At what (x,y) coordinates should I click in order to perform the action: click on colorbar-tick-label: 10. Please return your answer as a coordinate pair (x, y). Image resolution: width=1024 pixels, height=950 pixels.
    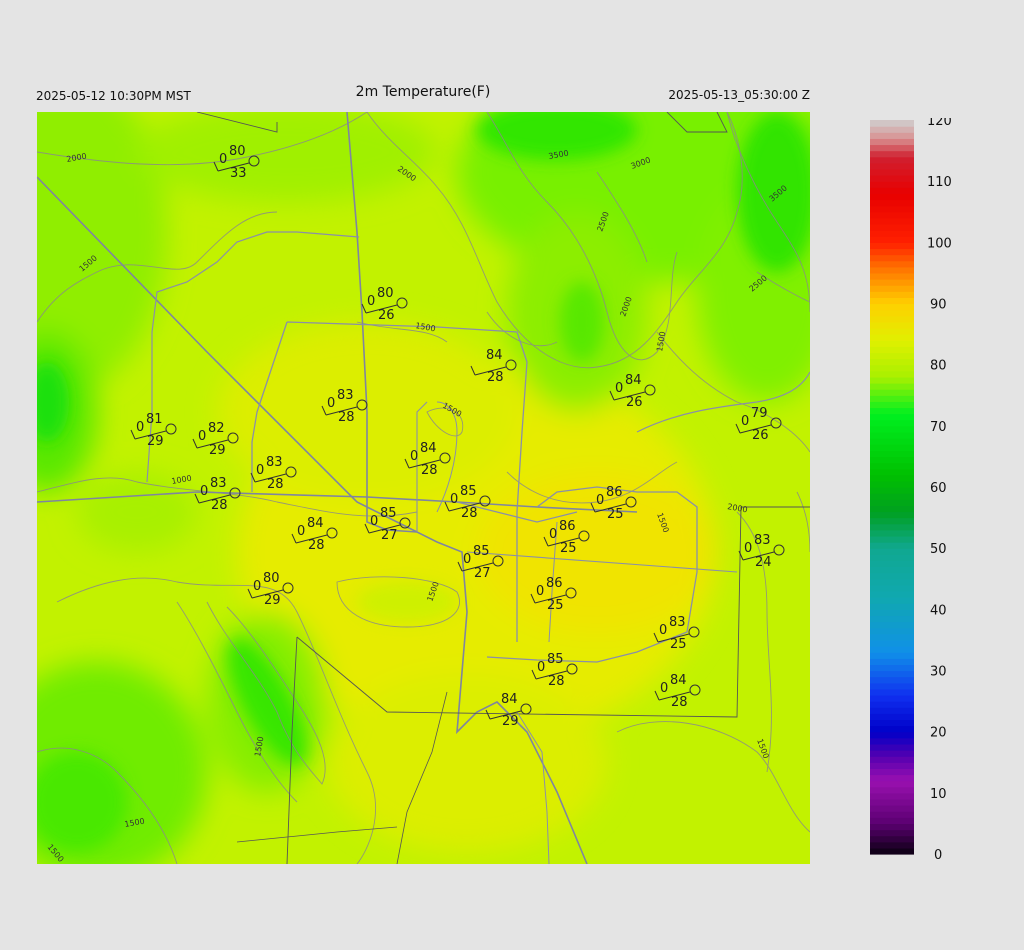
    Looking at the image, I should click on (938, 794).